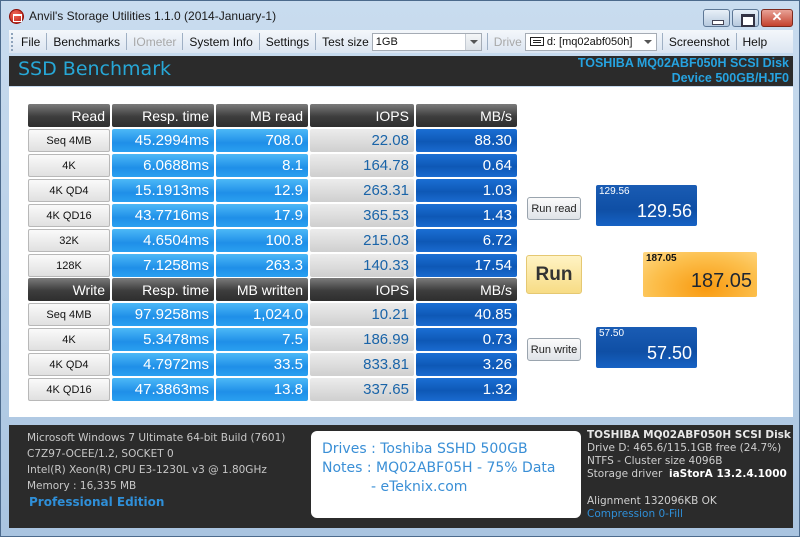 The height and width of the screenshot is (537, 800). Describe the element at coordinates (262, 165) in the screenshot. I see `mb-cell: 8.1` at that location.